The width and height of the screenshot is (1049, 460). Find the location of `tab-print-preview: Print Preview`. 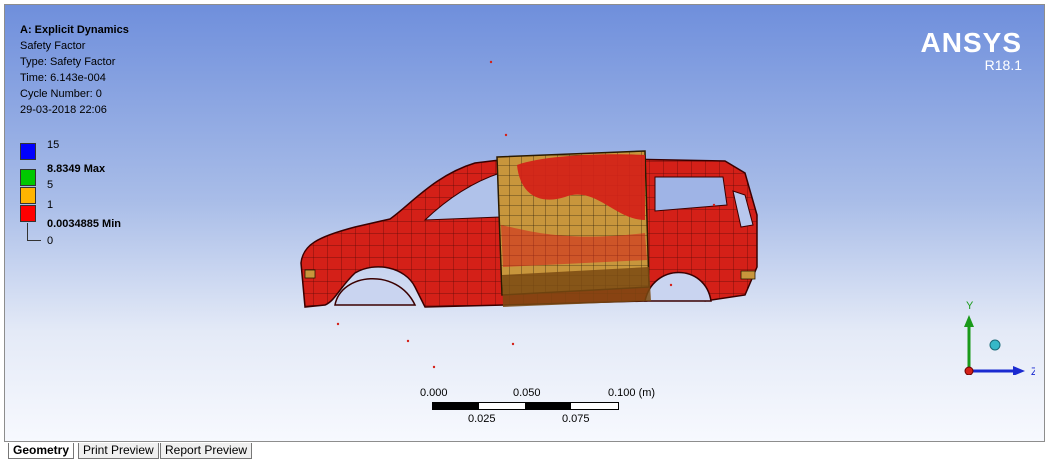

tab-print-preview: Print Preview is located at coordinates (118, 451).